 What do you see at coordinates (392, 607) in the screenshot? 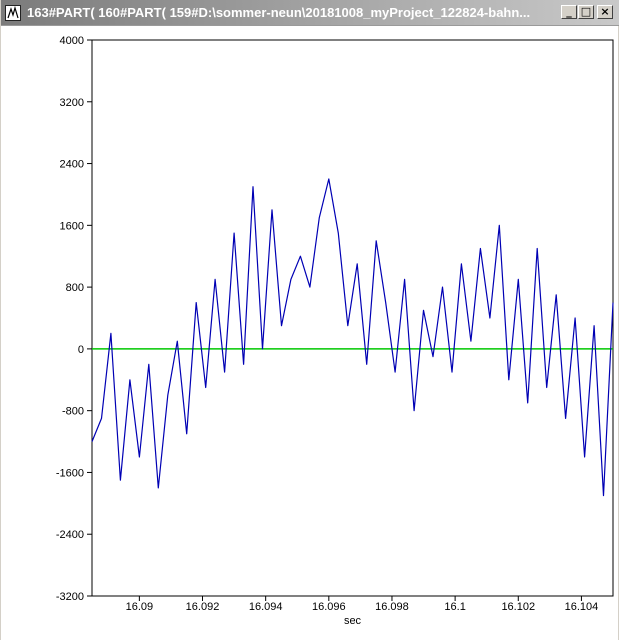
I see `x-tick-label: 16.098` at bounding box center [392, 607].